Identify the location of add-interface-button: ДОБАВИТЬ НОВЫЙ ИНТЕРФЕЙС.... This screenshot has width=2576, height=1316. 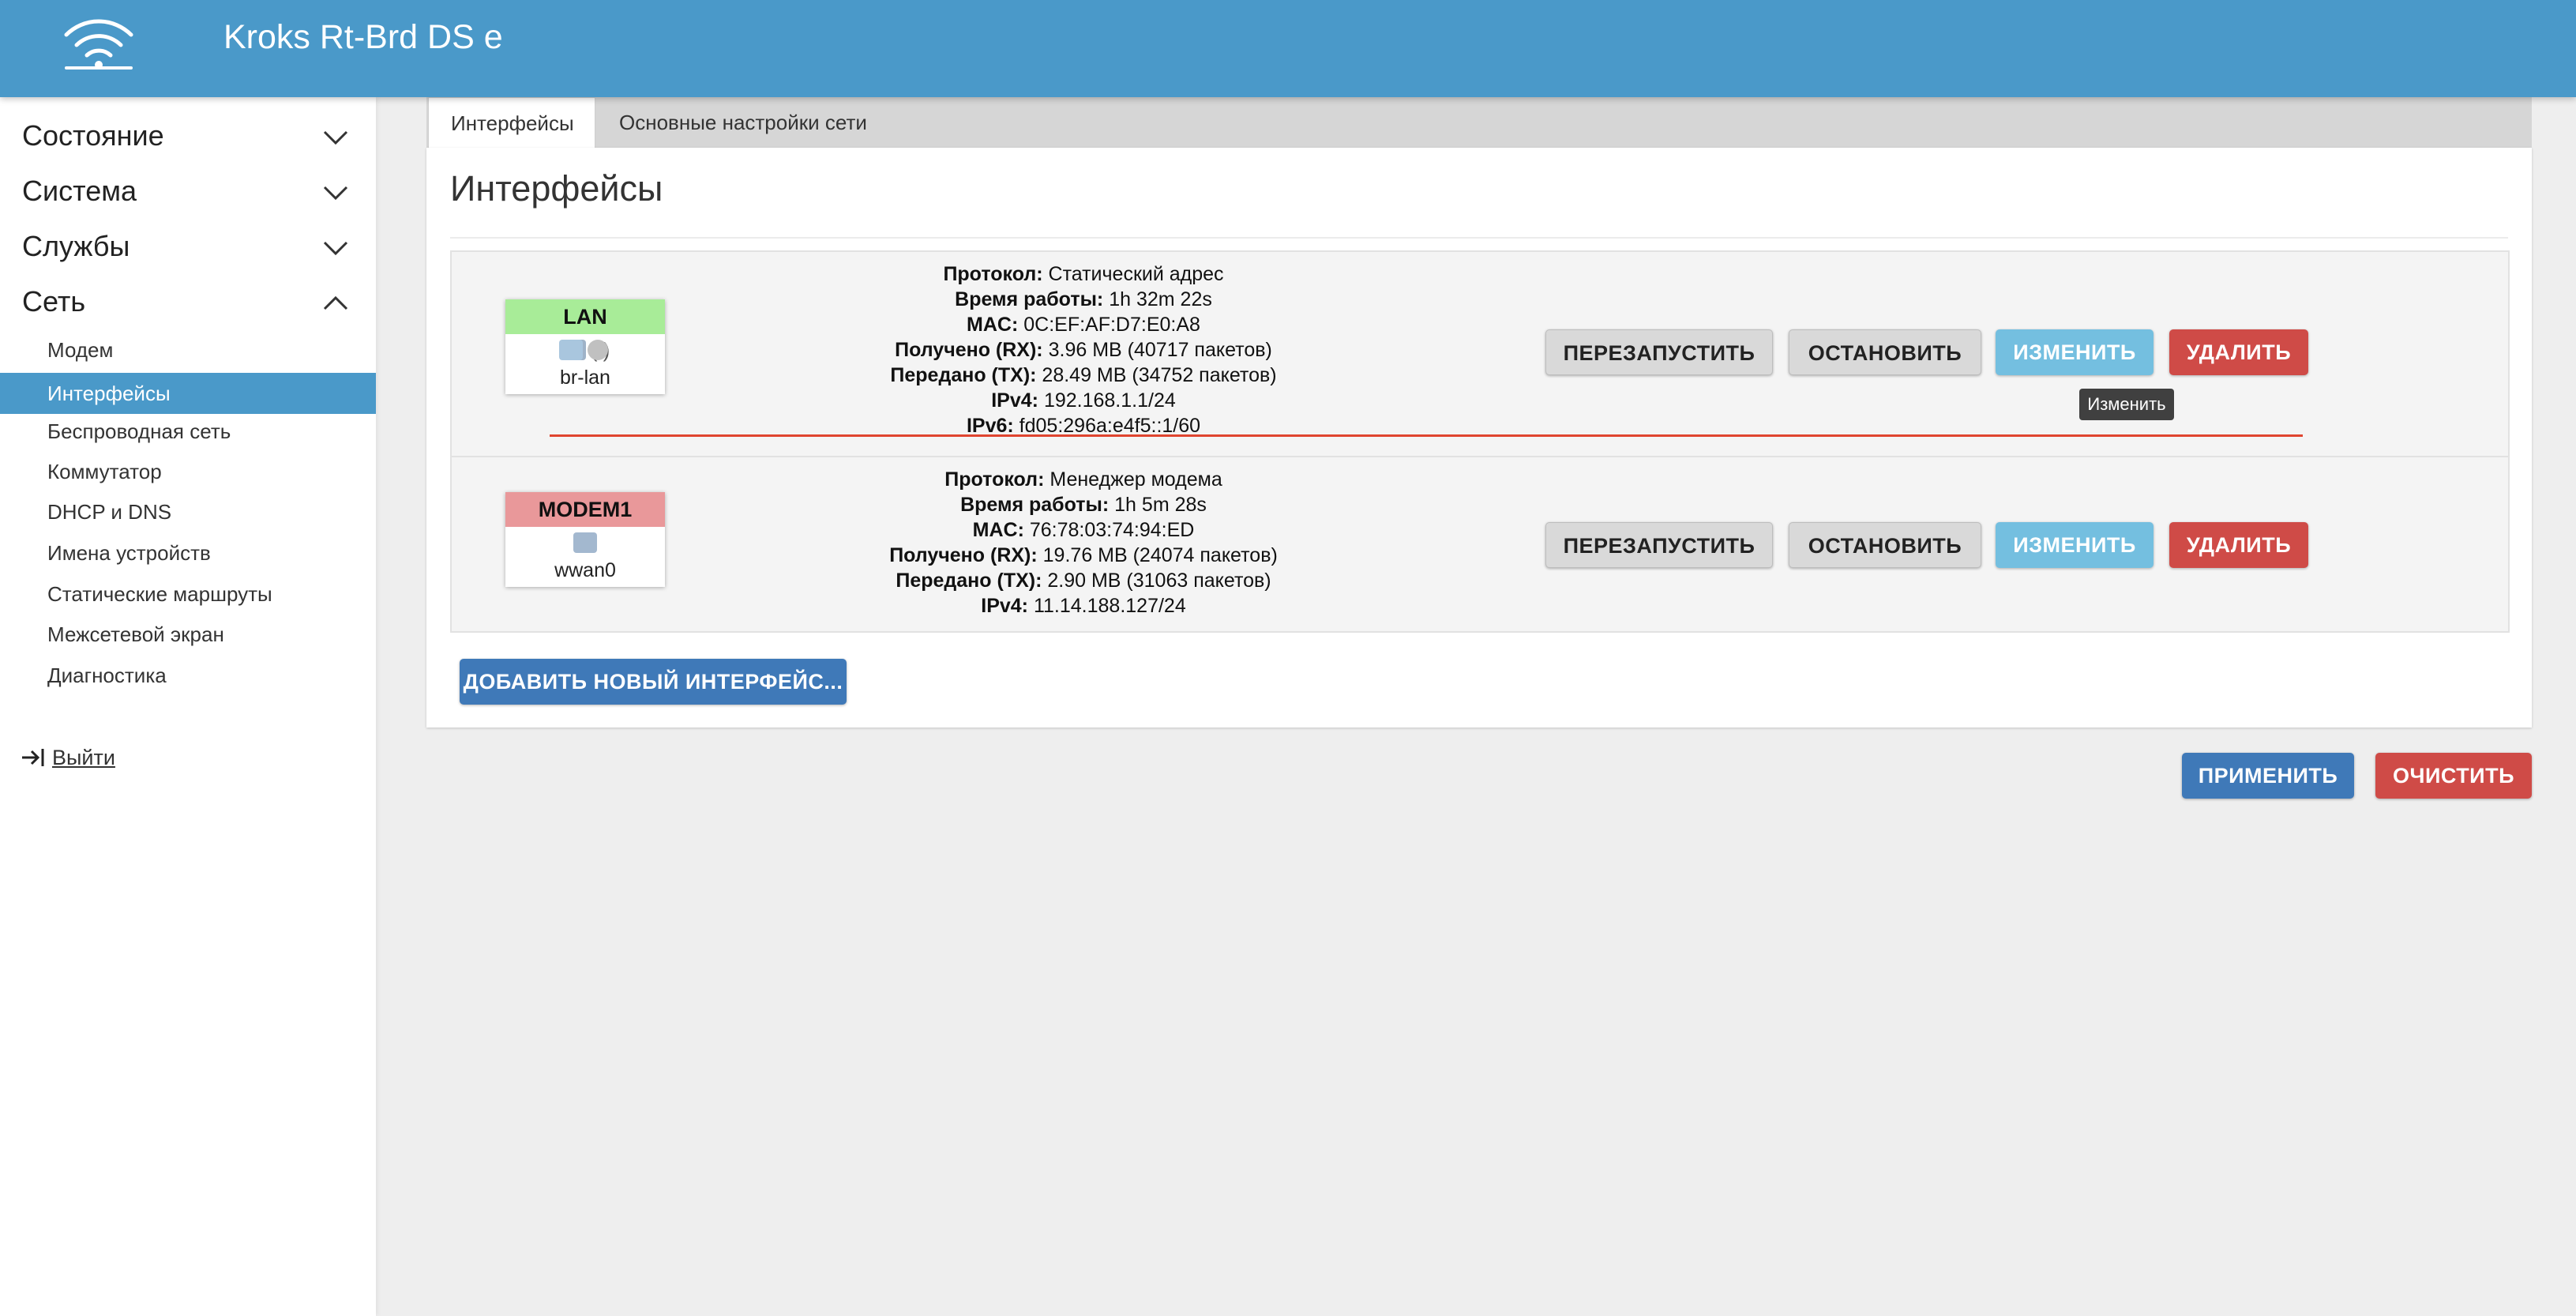
(653, 682).